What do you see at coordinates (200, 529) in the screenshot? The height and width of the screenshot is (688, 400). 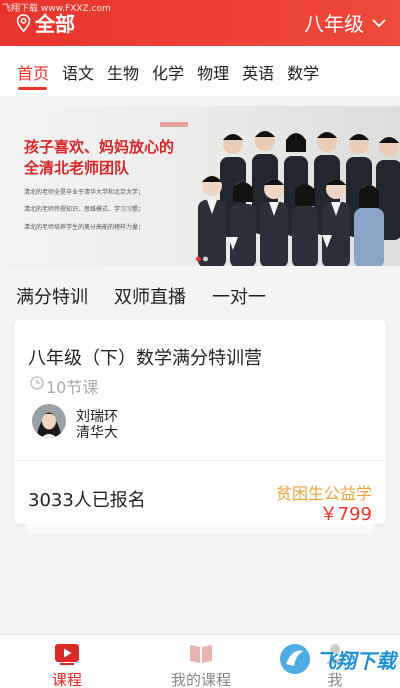 I see `next-card-peek` at bounding box center [200, 529].